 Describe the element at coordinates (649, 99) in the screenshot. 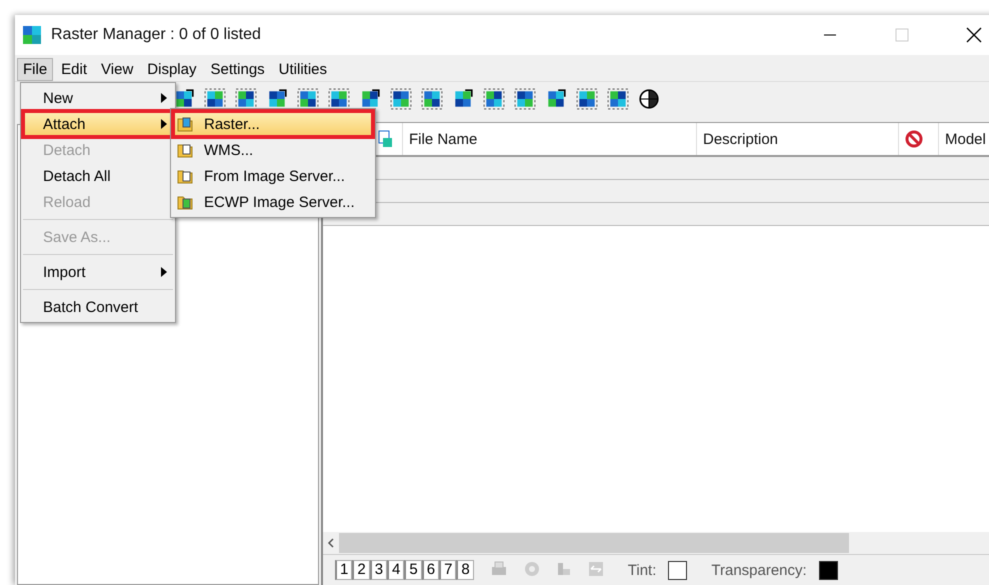

I see `globe-icon` at that location.